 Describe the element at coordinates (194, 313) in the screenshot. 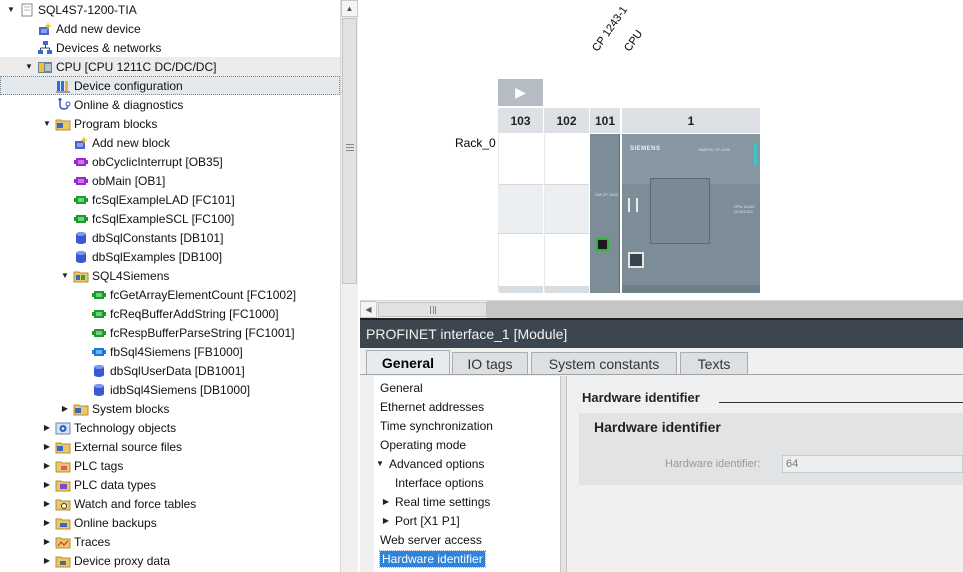

I see `tree-item-label: fcReqBufferAddString [FC1000]` at that location.